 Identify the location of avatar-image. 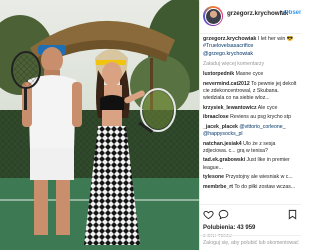
(213, 16).